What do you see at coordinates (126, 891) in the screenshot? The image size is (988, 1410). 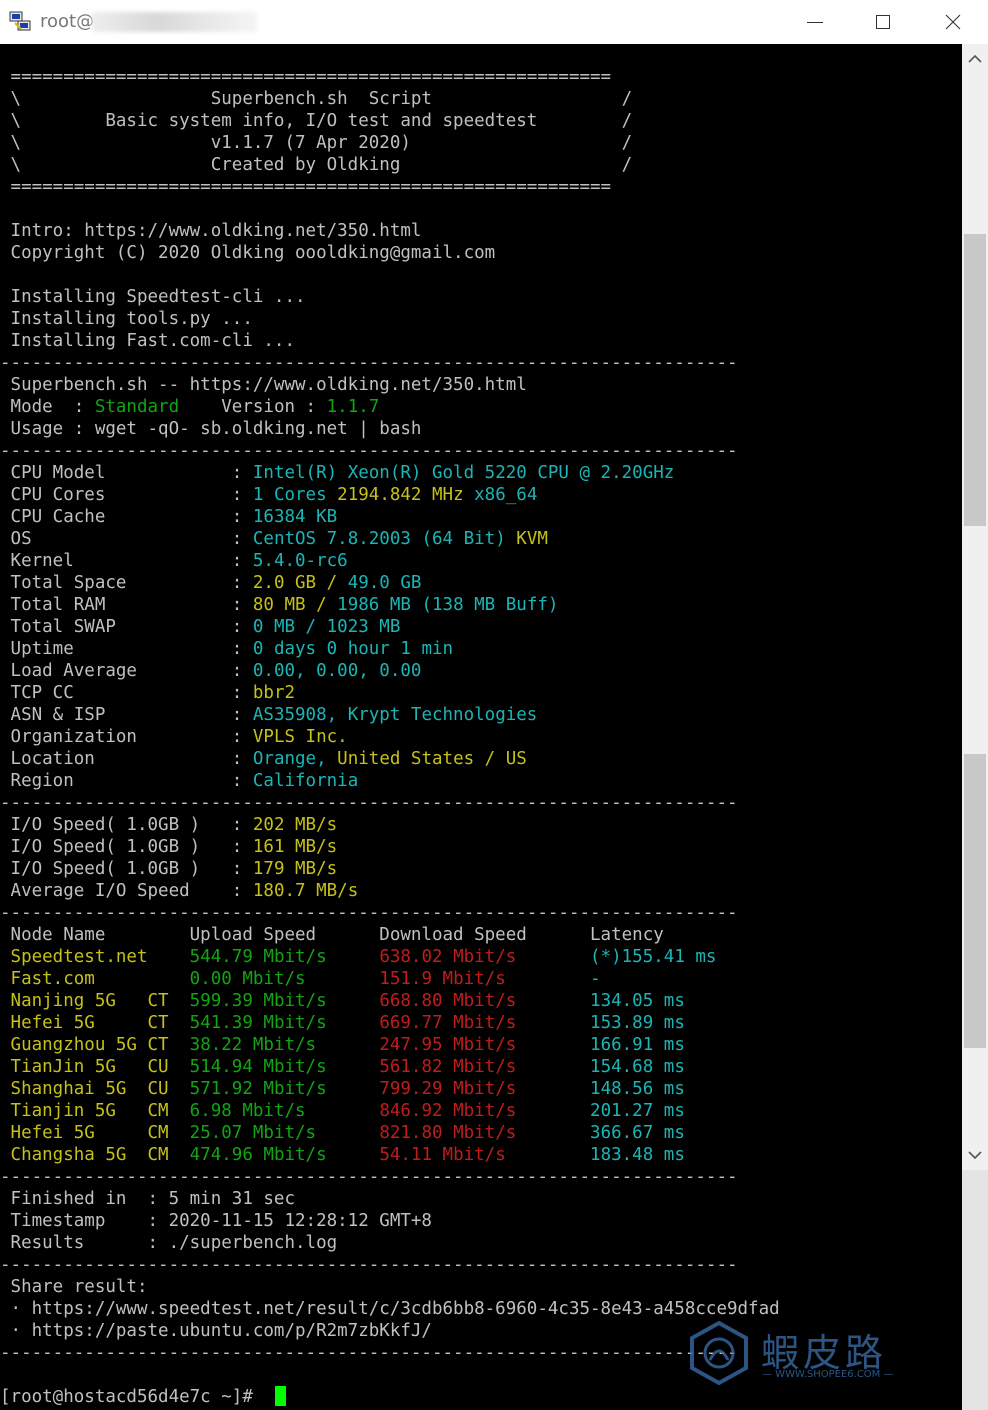 I see `terminal-text: Average I/O Speed :` at bounding box center [126, 891].